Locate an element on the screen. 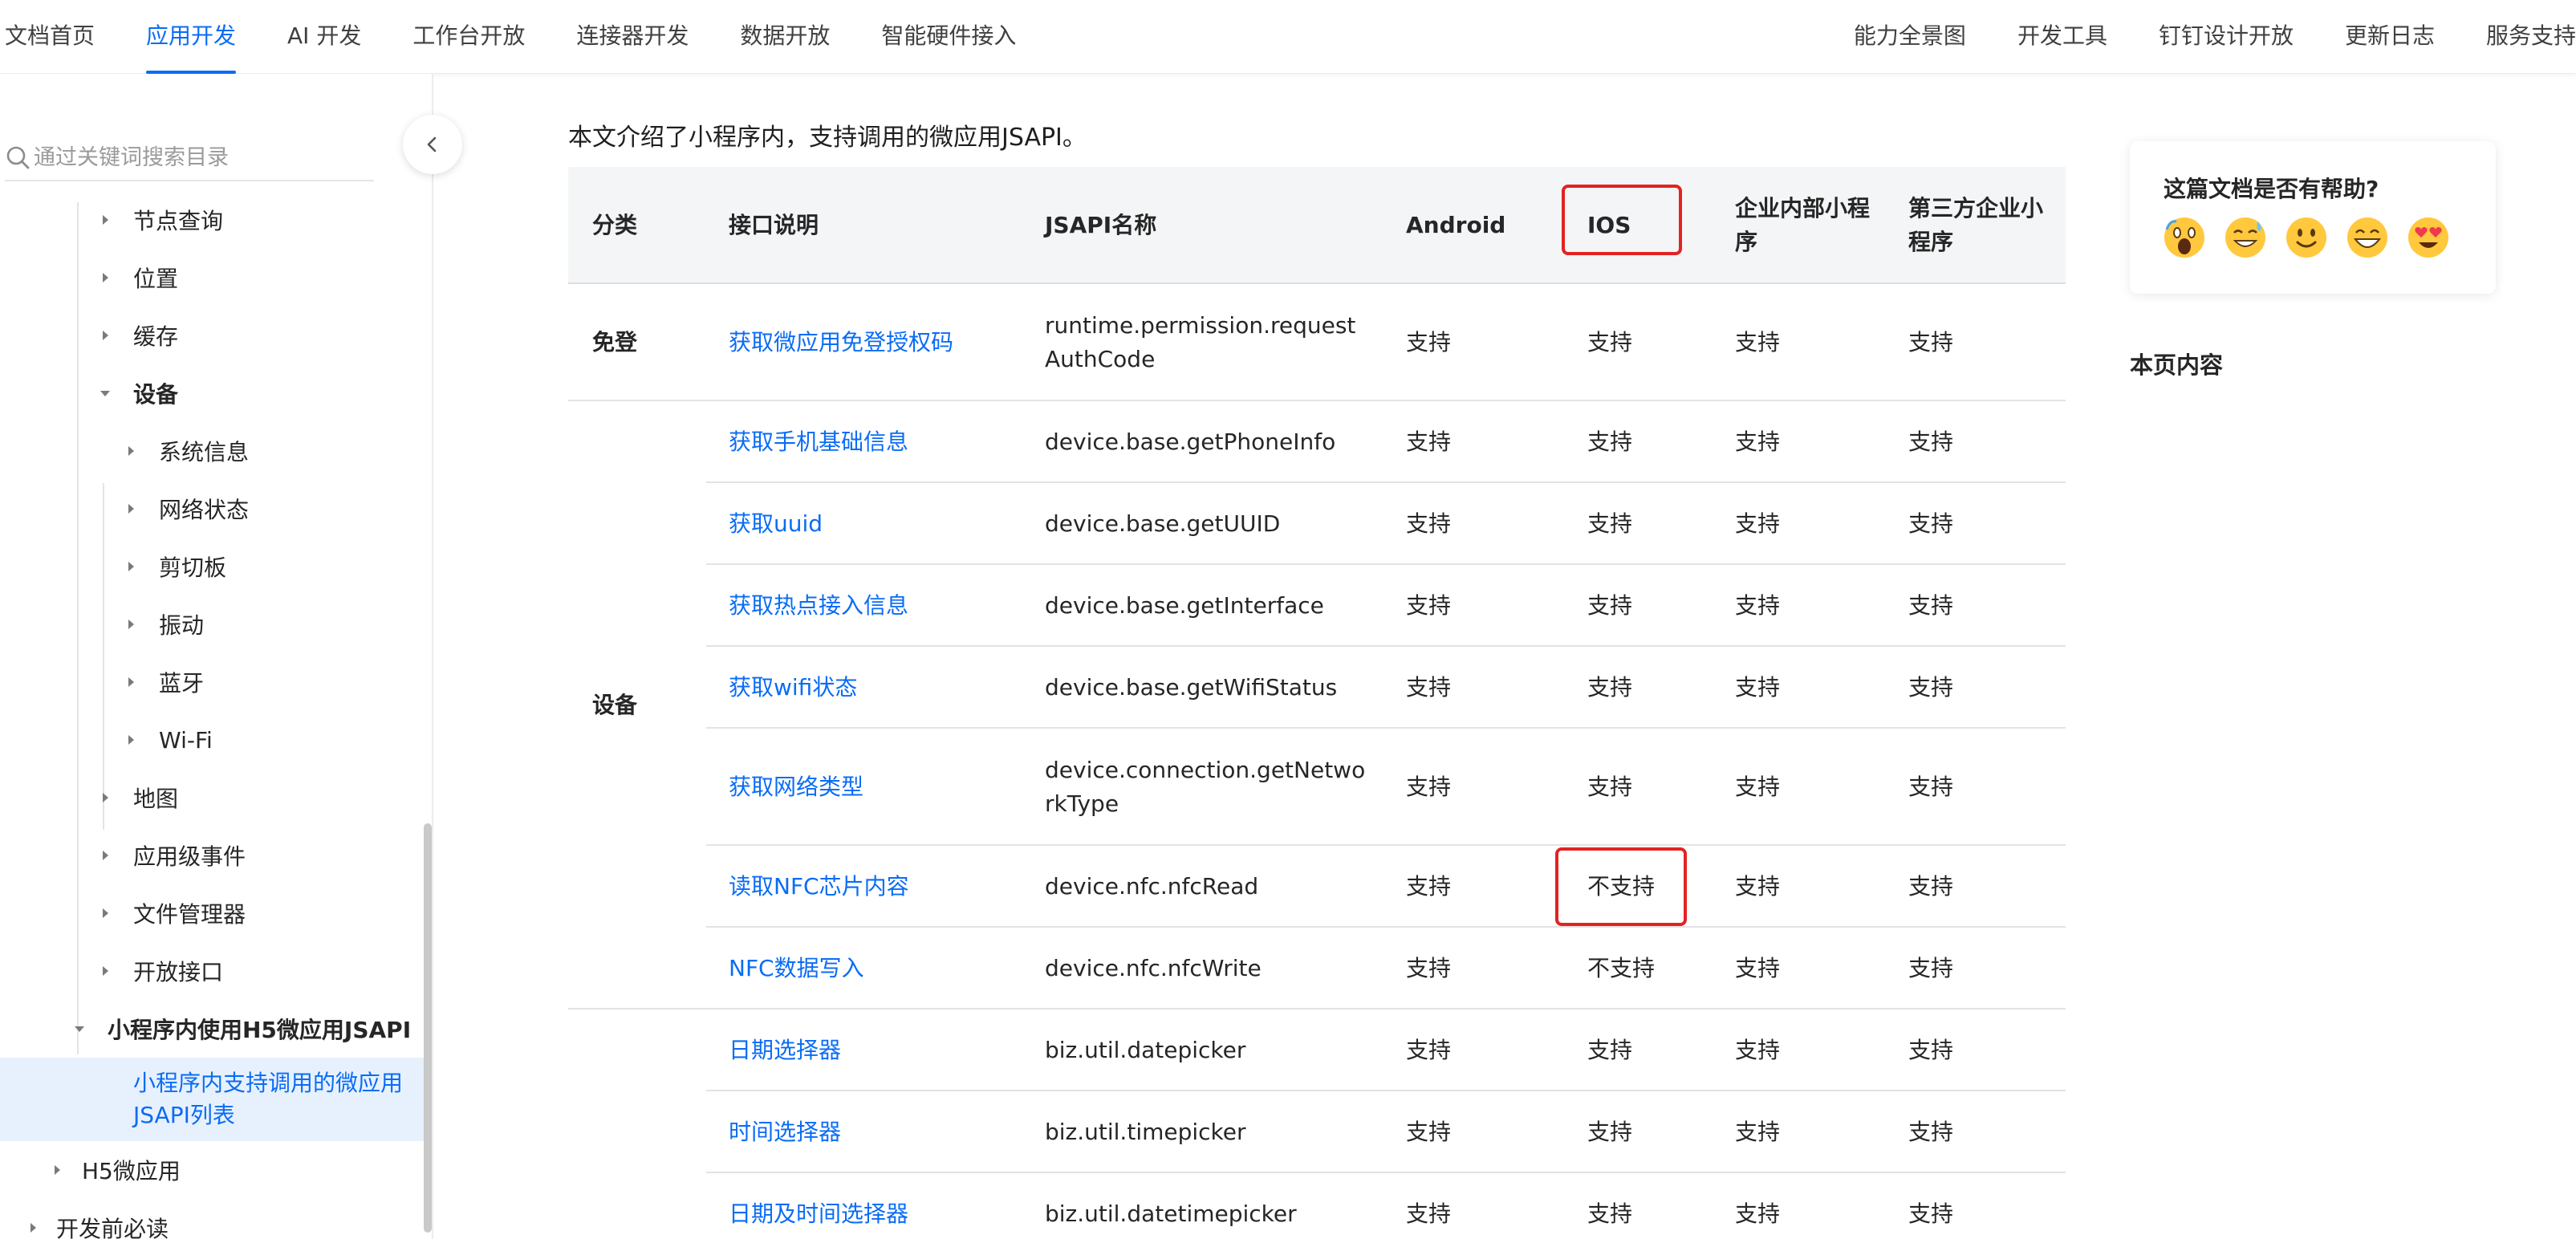 This screenshot has height=1239, width=2576. api-doc-link: 获取网络类型 is located at coordinates (873, 787).